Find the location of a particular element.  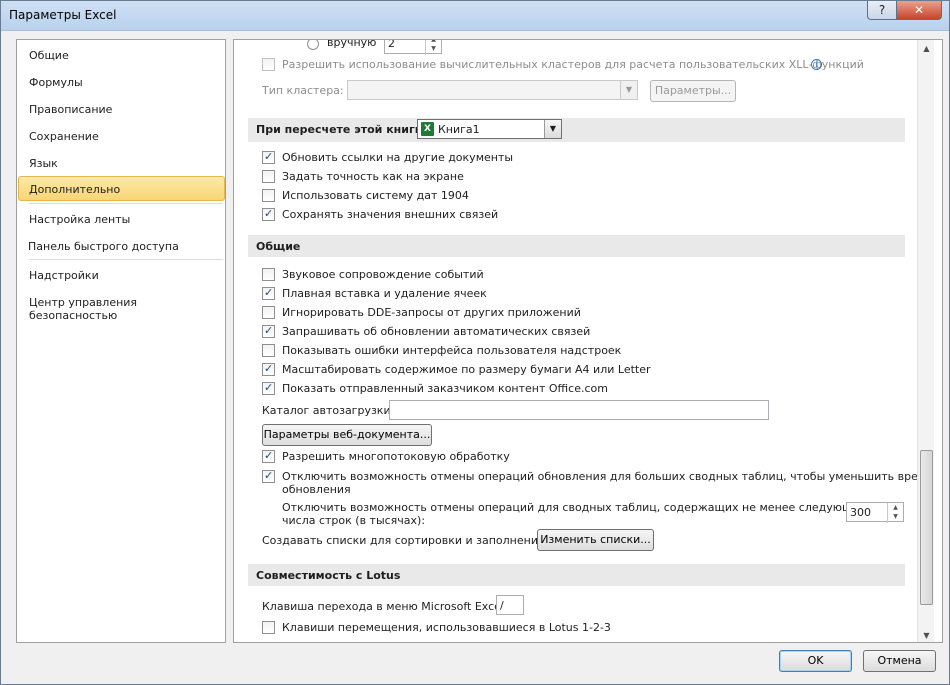

multithread-label: Разрешить многопотоковую обработку is located at coordinates (396, 456).